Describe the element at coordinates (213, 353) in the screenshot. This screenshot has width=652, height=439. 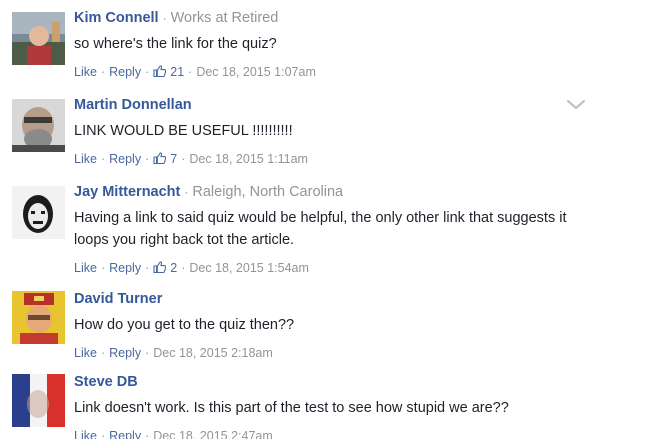
I see `timestamp: Dec 18, 2015 2:18am` at that location.